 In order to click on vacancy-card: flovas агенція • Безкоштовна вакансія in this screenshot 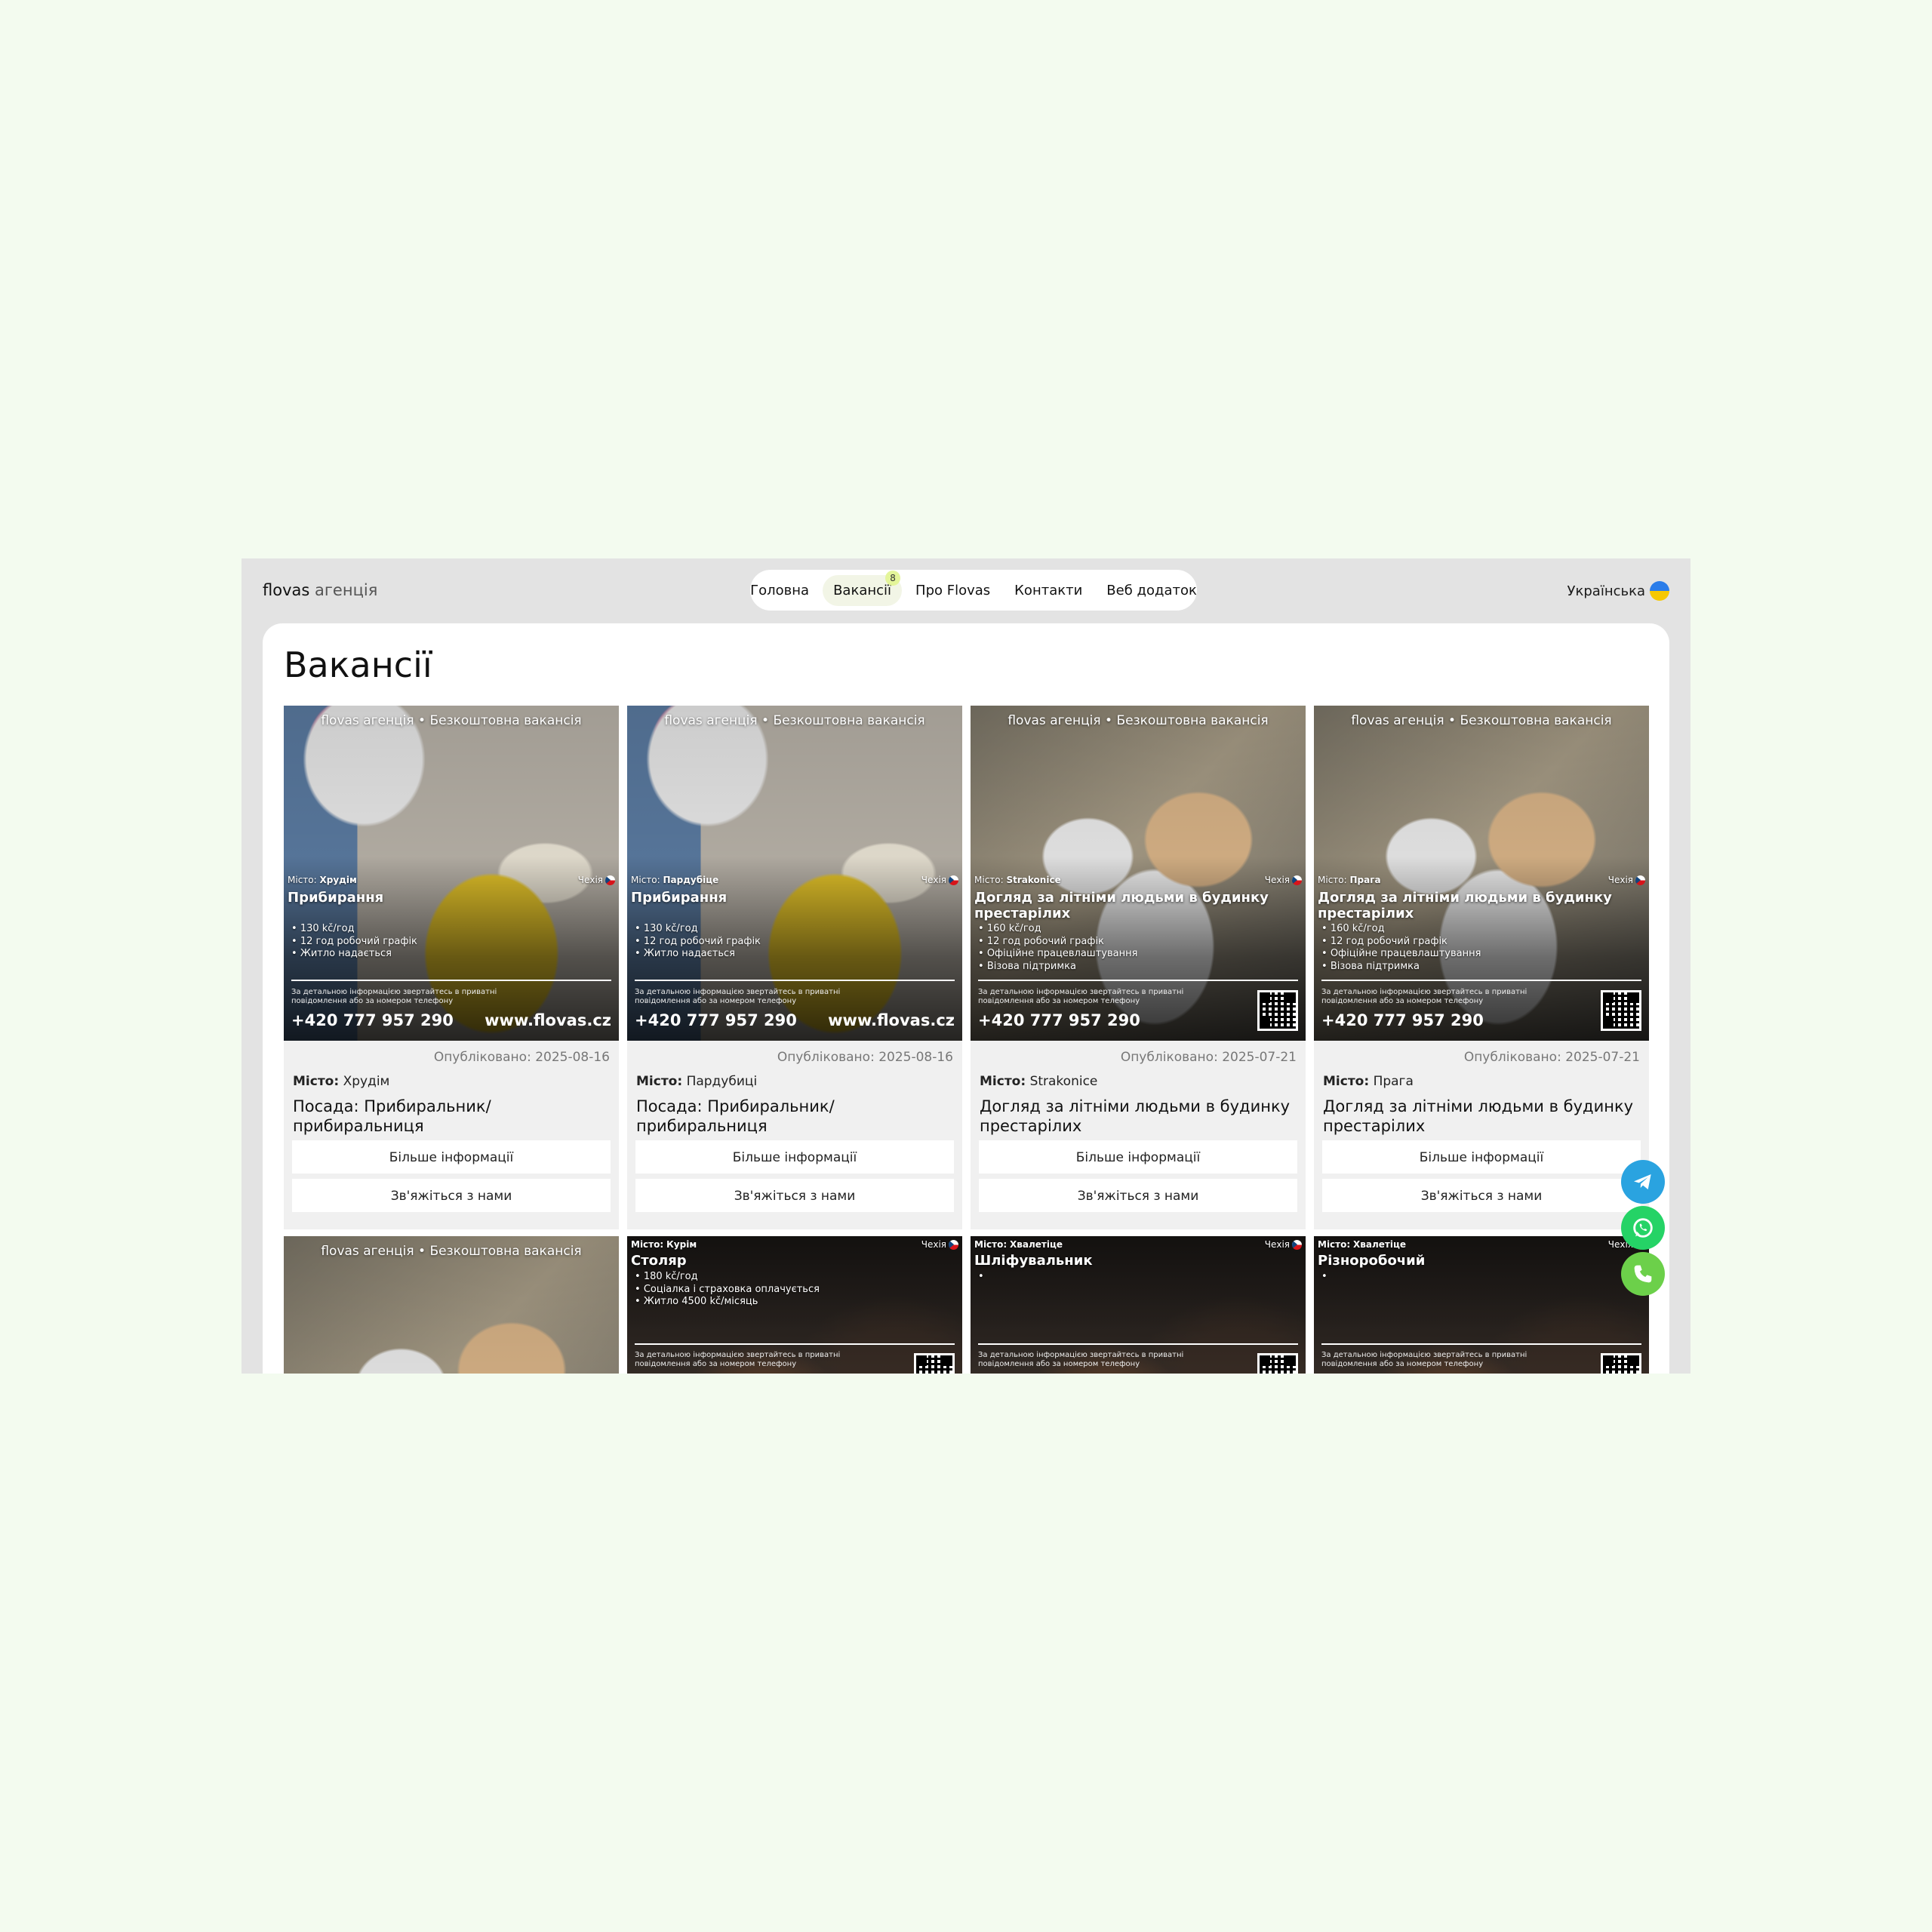, I will do `click(451, 1305)`.